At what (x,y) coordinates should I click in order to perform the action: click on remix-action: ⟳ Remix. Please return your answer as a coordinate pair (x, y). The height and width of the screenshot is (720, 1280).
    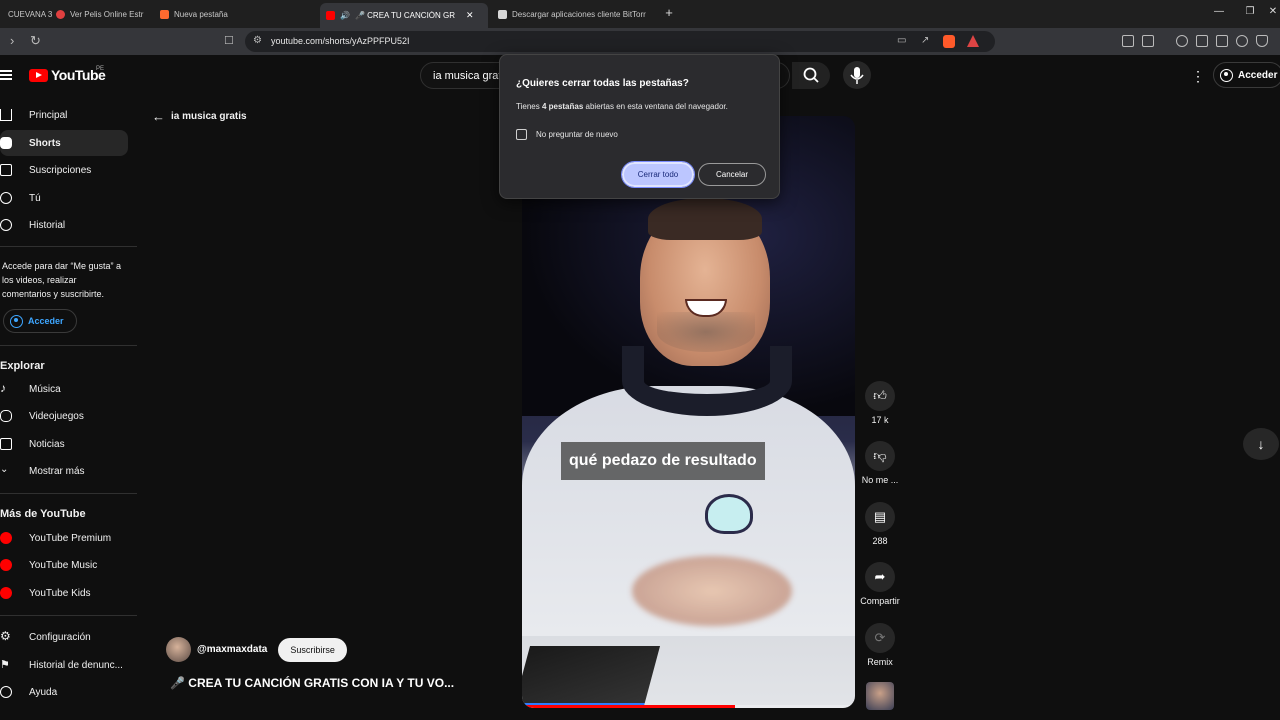
    Looking at the image, I should click on (880, 645).